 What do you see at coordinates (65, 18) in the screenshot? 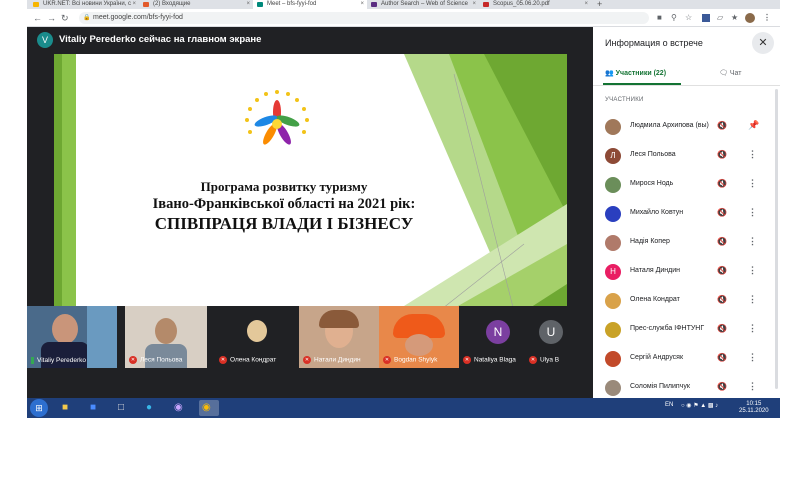
I see `reload-icon: ↻` at bounding box center [65, 18].